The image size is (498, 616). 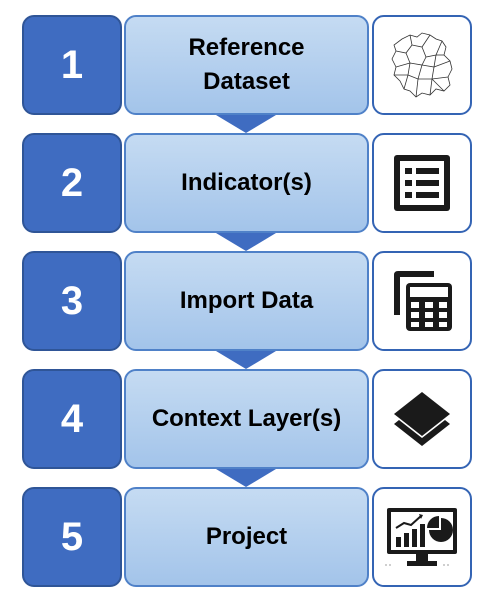 I want to click on step-number-box: 5, so click(x=72, y=537).